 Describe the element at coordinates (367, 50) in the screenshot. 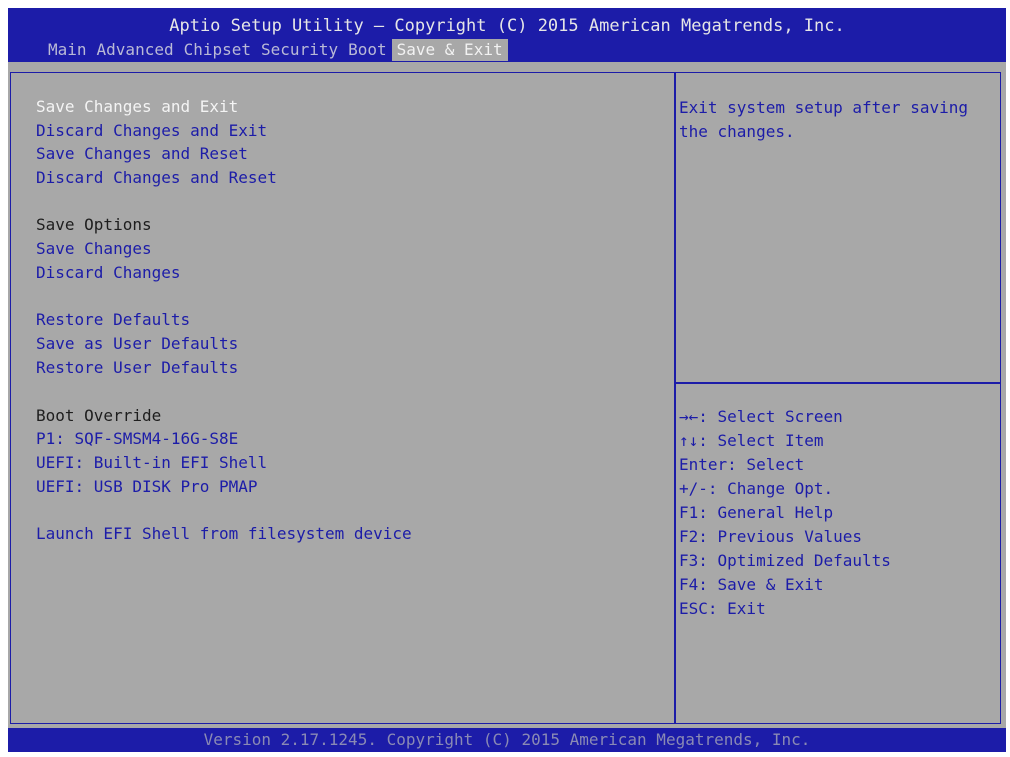

I see `tab-boot: Boot` at that location.